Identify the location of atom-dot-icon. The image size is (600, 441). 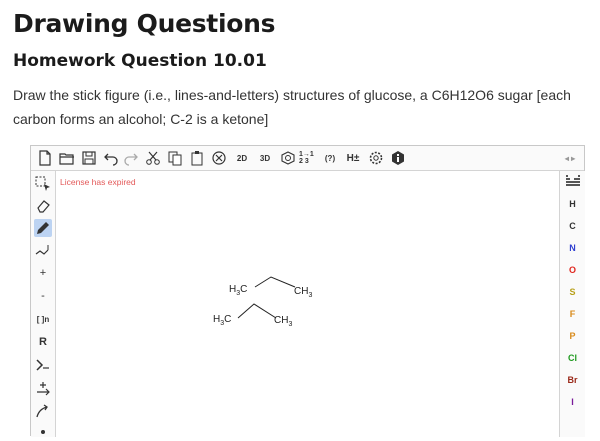
(43, 432).